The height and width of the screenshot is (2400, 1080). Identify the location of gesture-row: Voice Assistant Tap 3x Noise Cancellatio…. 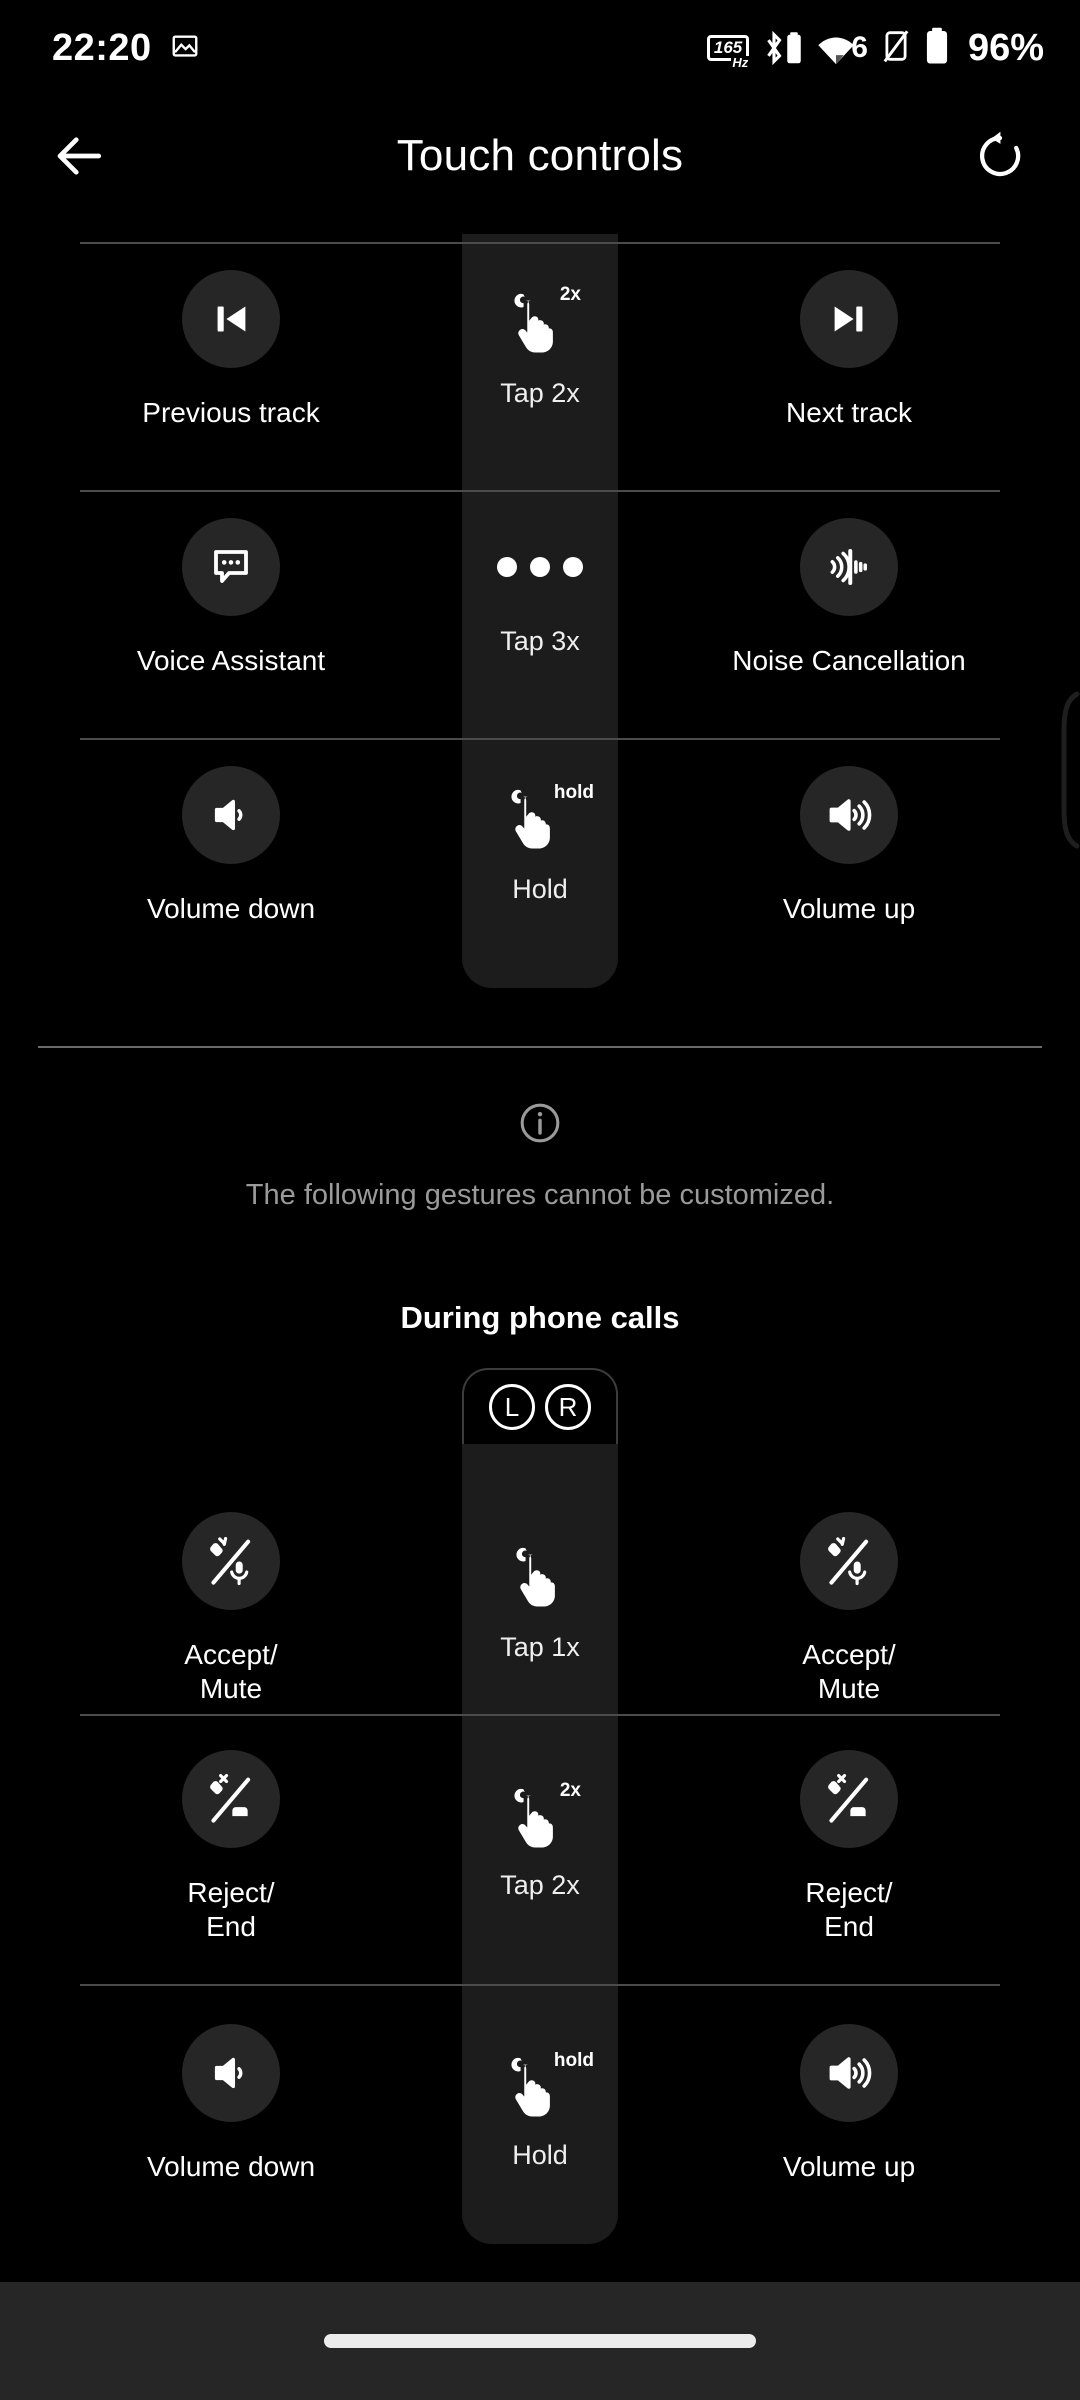
(540, 606).